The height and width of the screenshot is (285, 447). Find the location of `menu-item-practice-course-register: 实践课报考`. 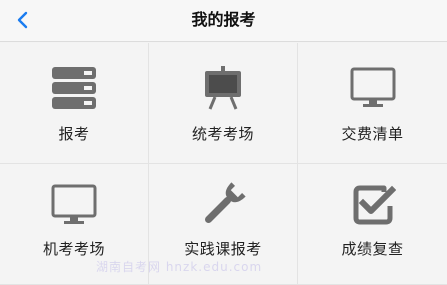

menu-item-practice-course-register: 实践课报考 is located at coordinates (223, 224).